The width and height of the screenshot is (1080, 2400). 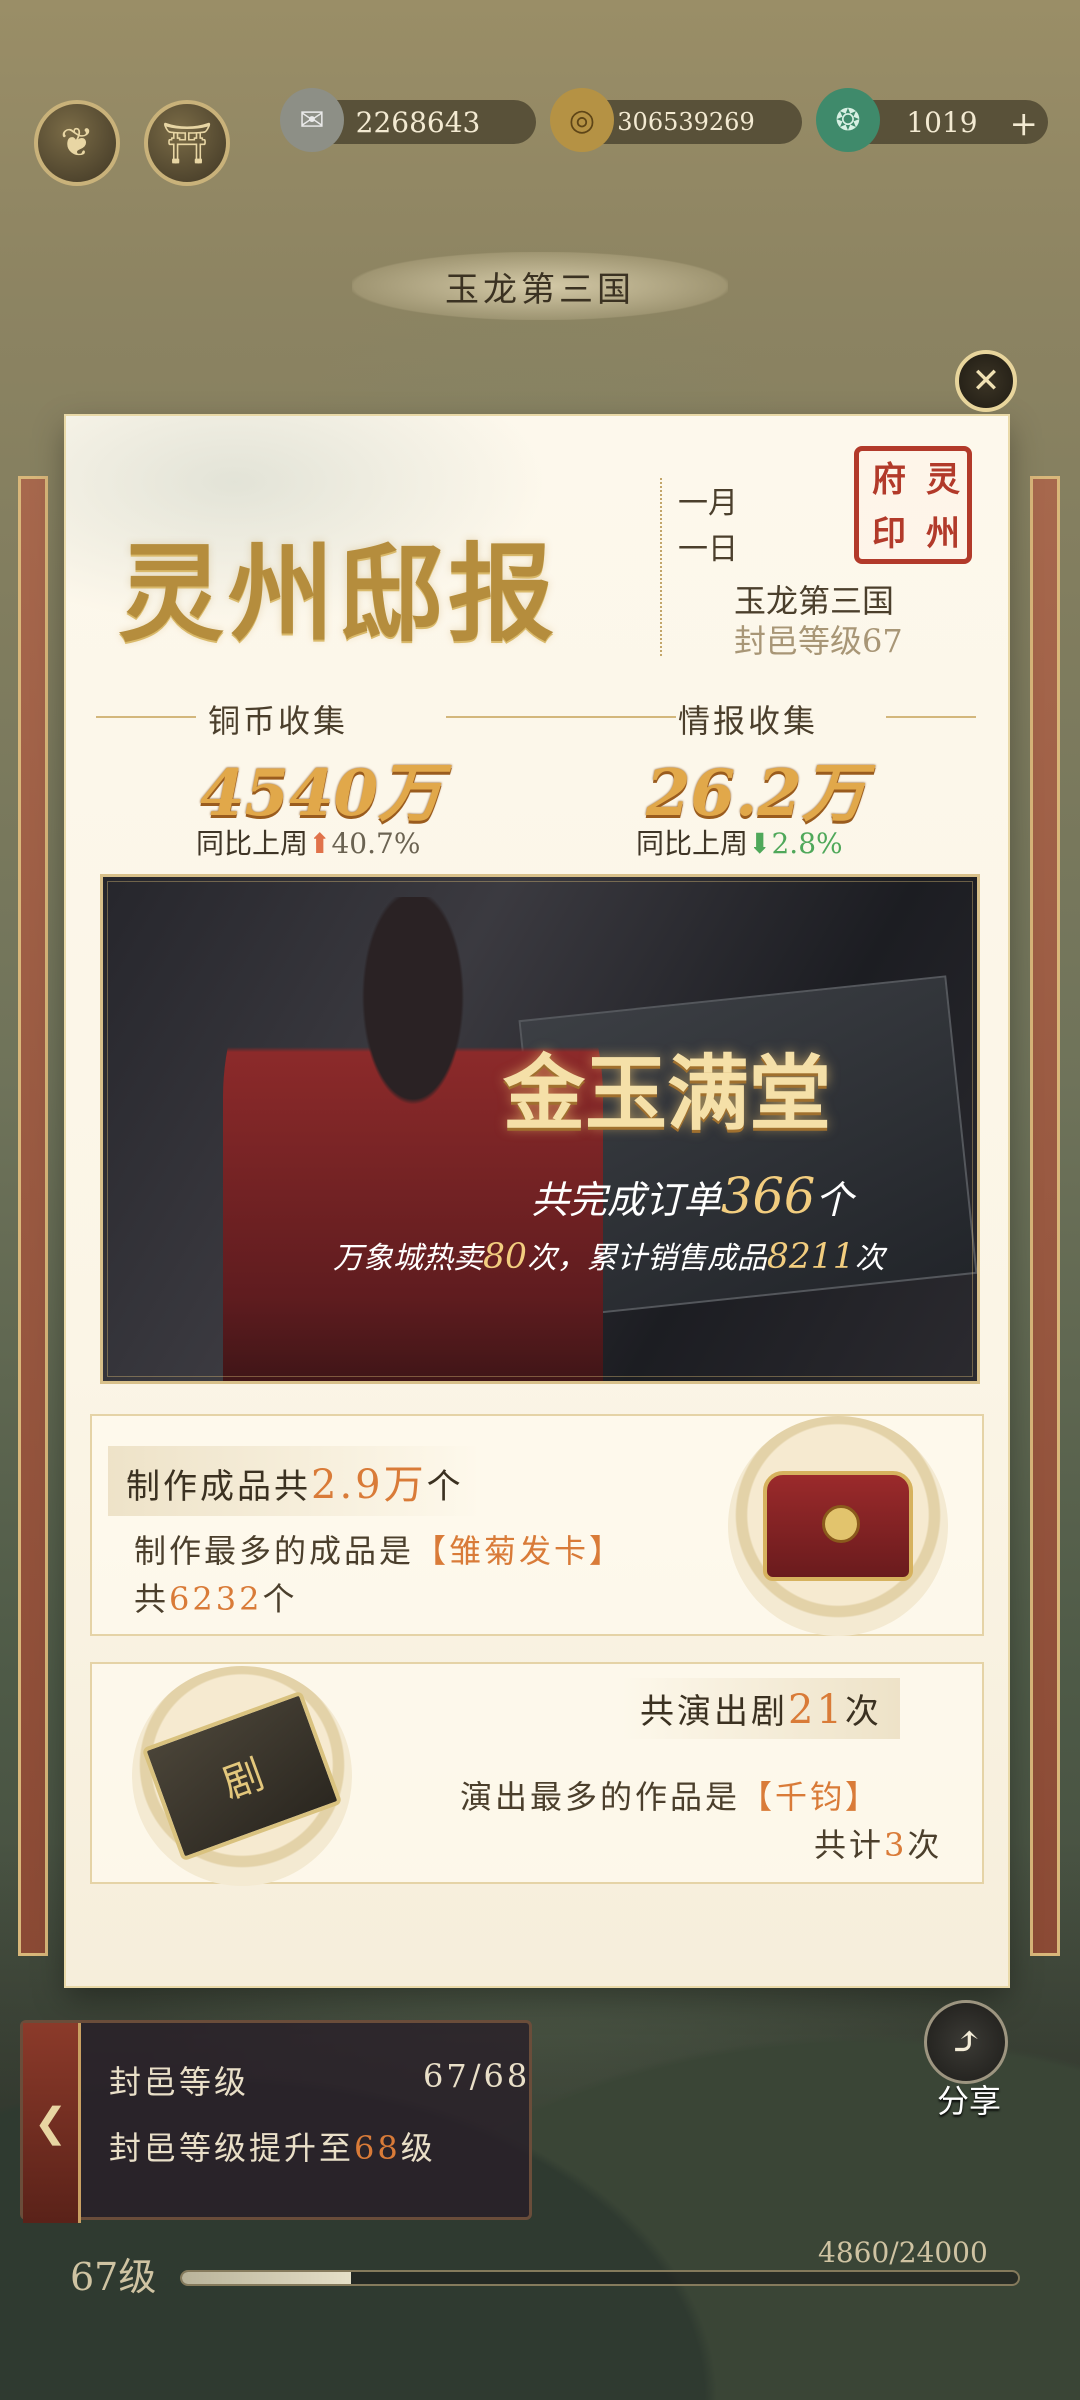 I want to click on player-level: 67级, so click(x=113, y=2277).